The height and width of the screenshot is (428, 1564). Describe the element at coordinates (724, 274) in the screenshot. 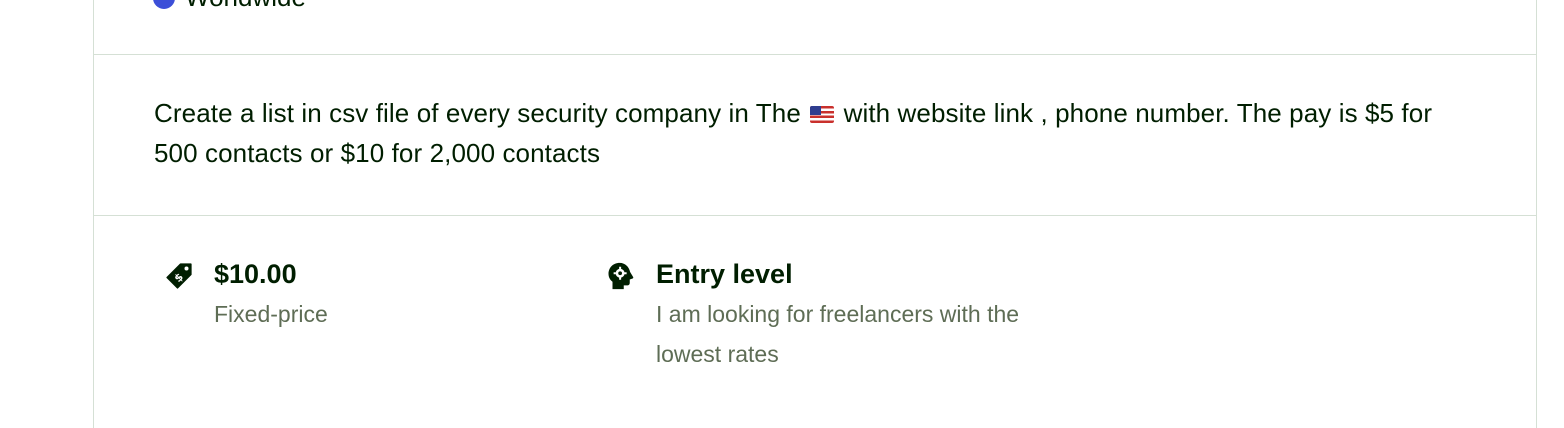

I see `experience-level: Entry level` at that location.